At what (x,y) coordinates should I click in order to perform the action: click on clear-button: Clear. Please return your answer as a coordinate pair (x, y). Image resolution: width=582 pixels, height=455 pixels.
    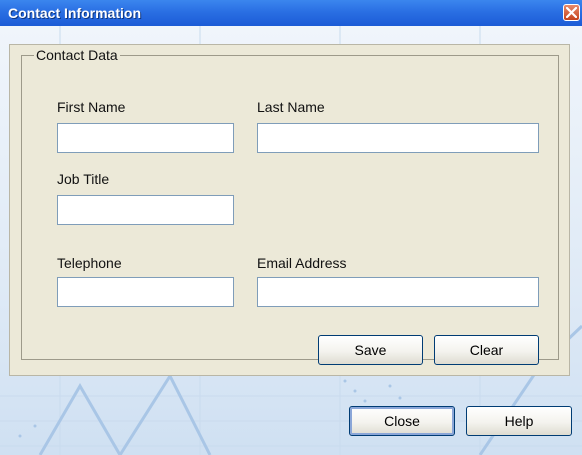
    Looking at the image, I should click on (486, 350).